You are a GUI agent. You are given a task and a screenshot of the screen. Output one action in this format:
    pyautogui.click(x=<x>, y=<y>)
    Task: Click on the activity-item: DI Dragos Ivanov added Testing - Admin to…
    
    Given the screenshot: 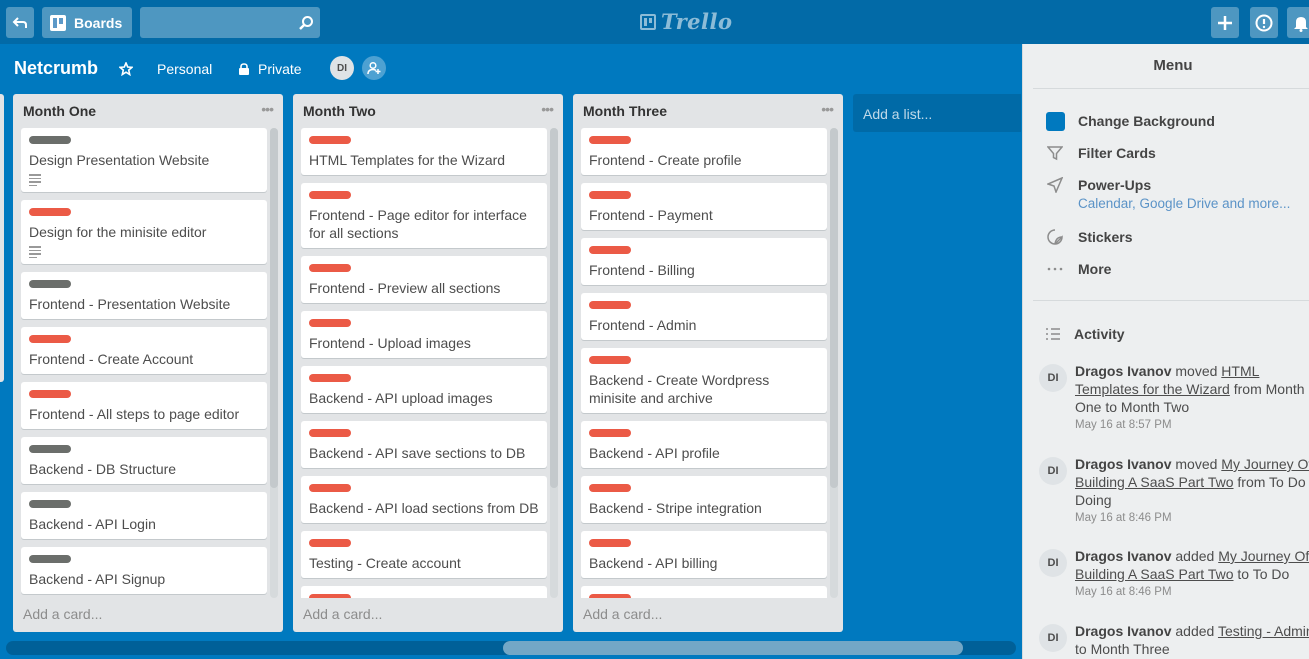 What is the action you would take?
    pyautogui.click(x=1174, y=640)
    